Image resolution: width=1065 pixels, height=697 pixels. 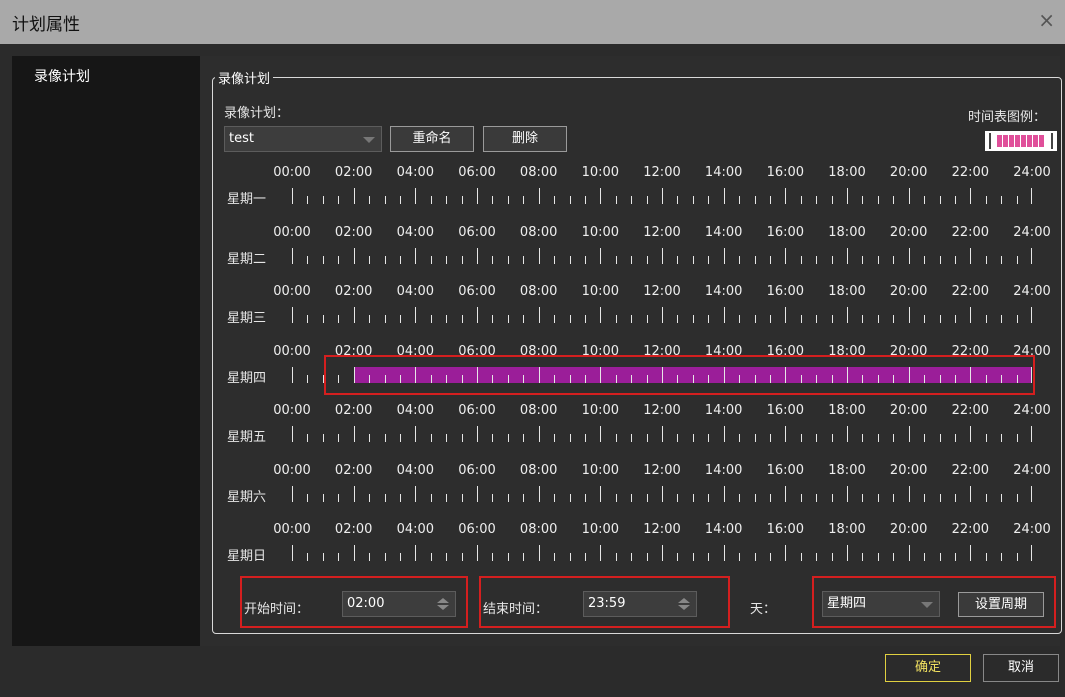 What do you see at coordinates (640, 604) in the screenshot?
I see `end-time-spinner: 23:59` at bounding box center [640, 604].